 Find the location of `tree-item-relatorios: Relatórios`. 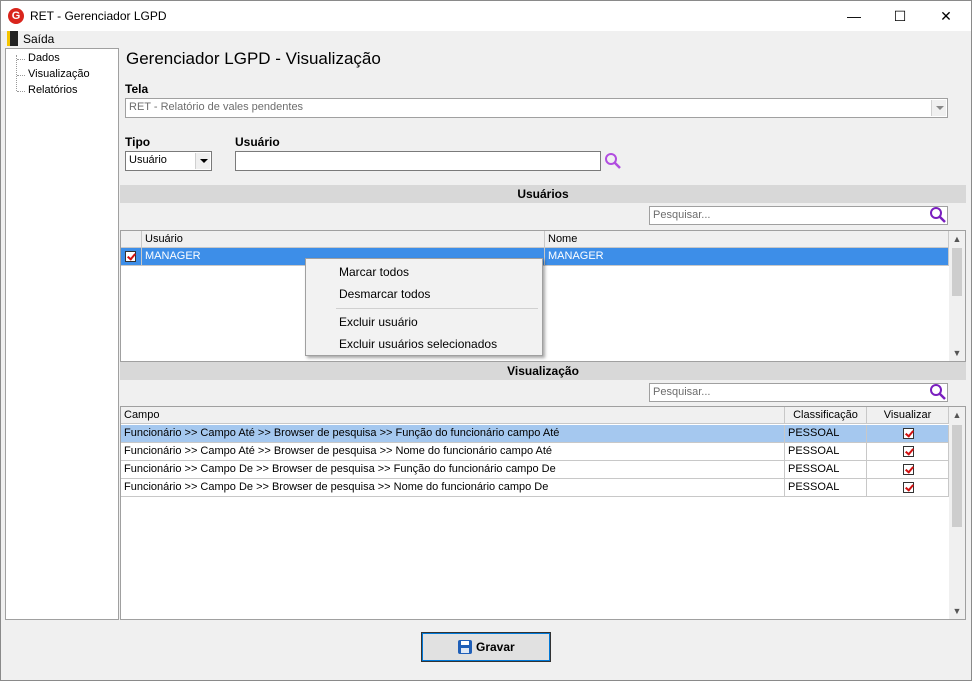

tree-item-relatorios: Relatórios is located at coordinates (53, 90).